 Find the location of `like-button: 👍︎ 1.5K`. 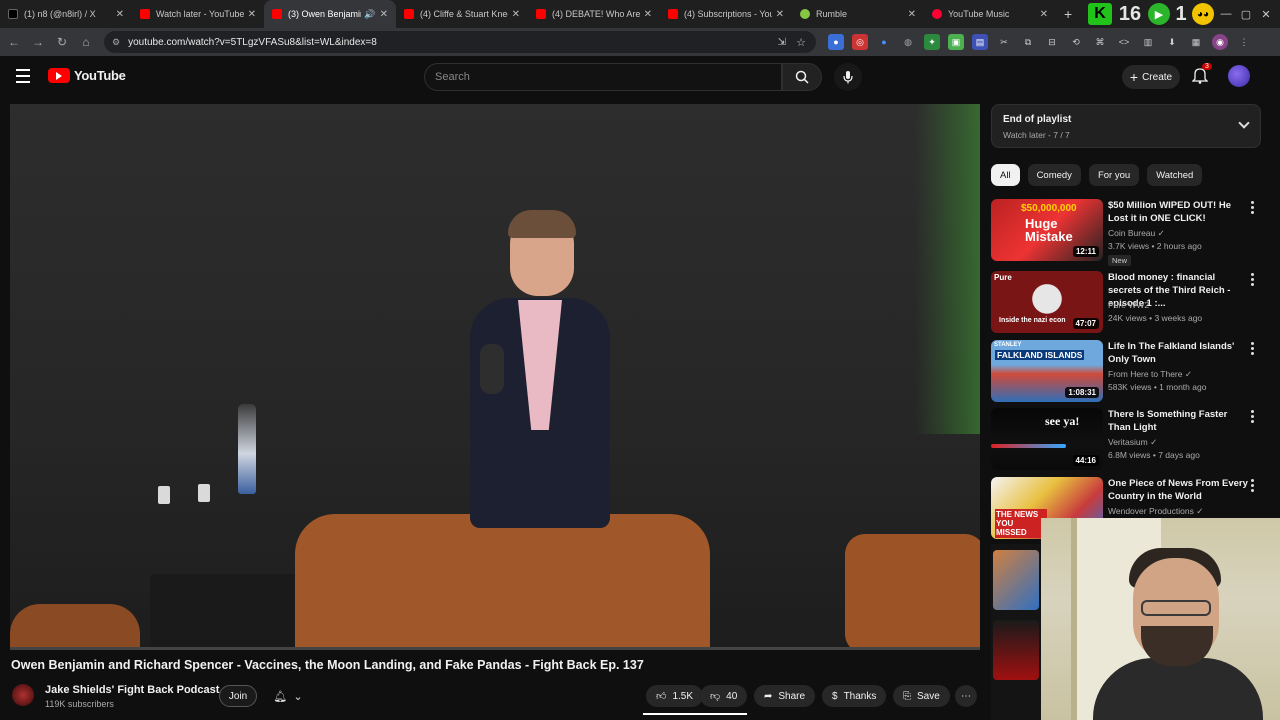

like-button: 👍︎ 1.5K is located at coordinates (675, 696).